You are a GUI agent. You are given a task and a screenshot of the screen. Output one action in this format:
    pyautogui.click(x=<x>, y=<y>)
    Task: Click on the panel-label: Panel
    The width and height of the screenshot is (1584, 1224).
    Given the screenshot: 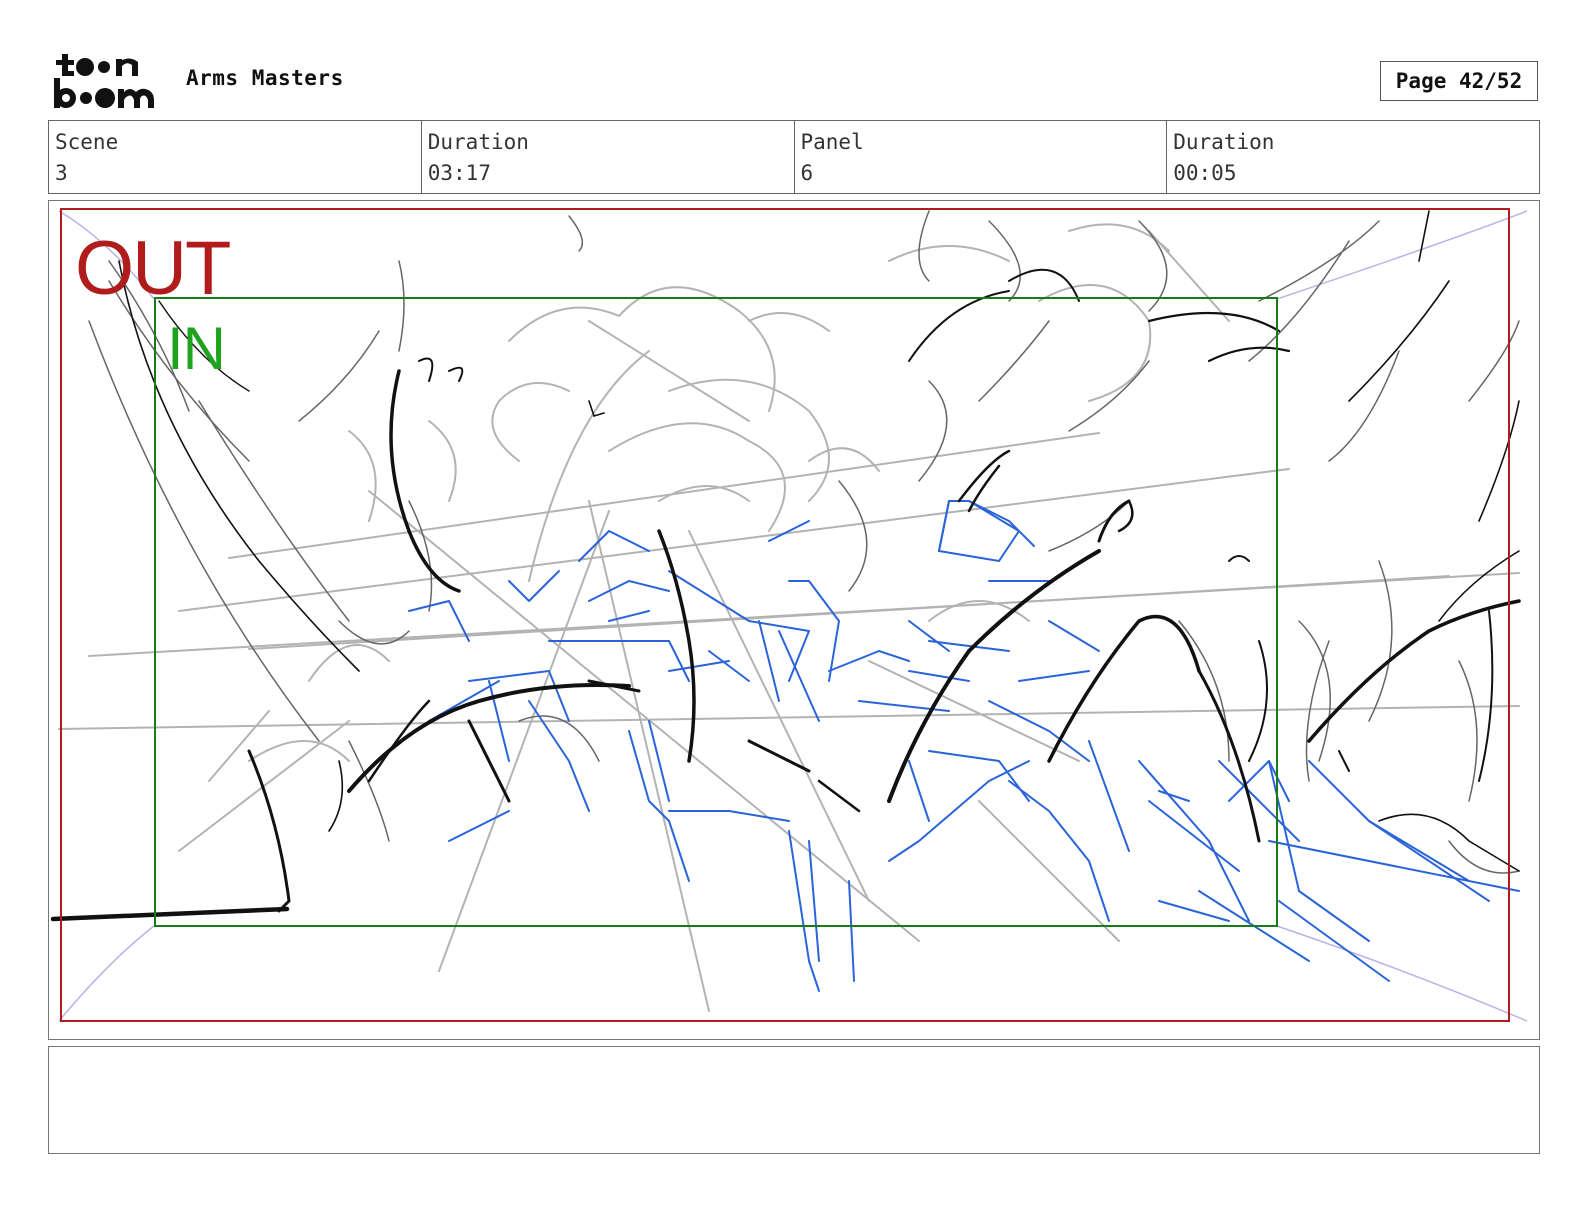 What is the action you would take?
    pyautogui.click(x=832, y=142)
    